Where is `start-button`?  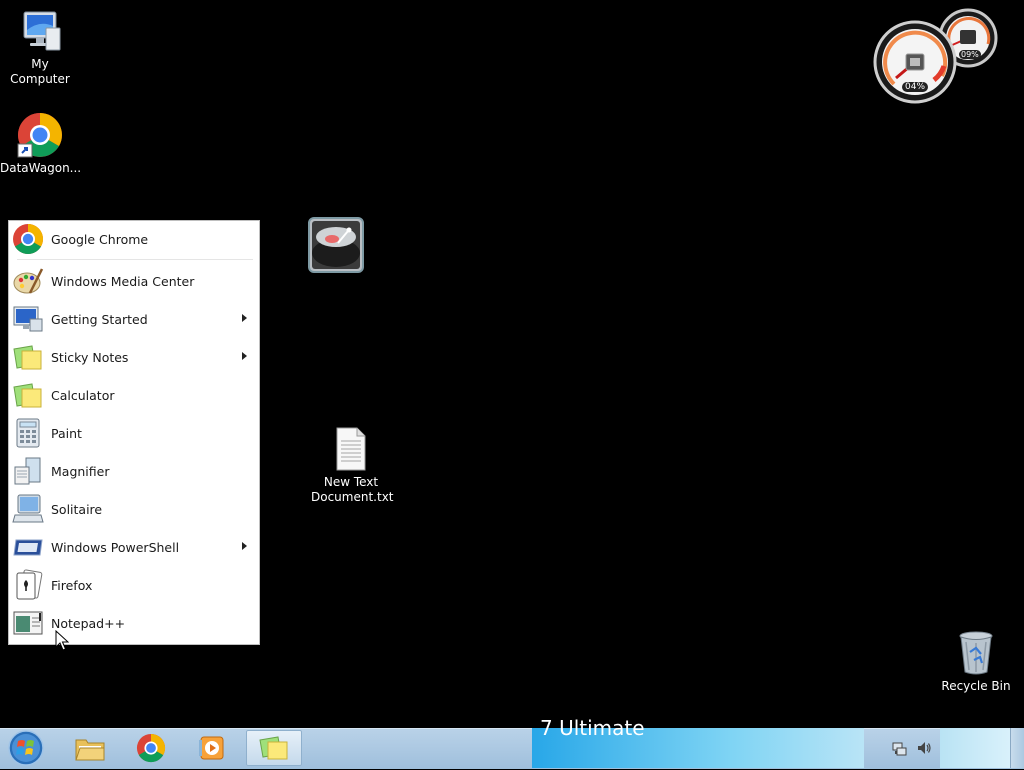
start-button is located at coordinates (26, 748).